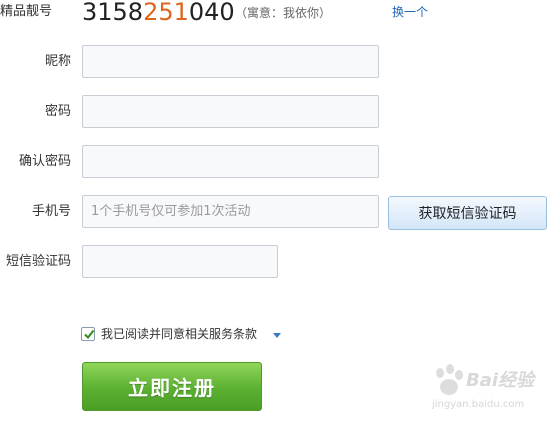  I want to click on premium-number: 3158251040, so click(158, 14).